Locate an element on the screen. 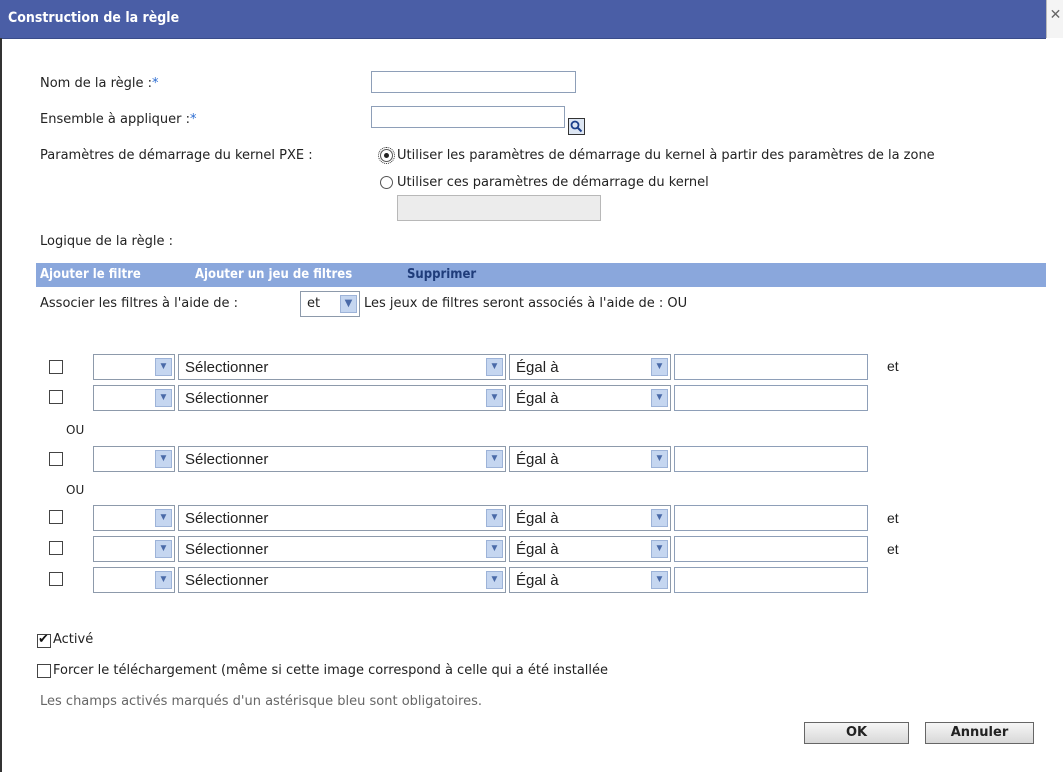 The width and height of the screenshot is (1063, 772). enabled-checkbox is located at coordinates (44, 640).